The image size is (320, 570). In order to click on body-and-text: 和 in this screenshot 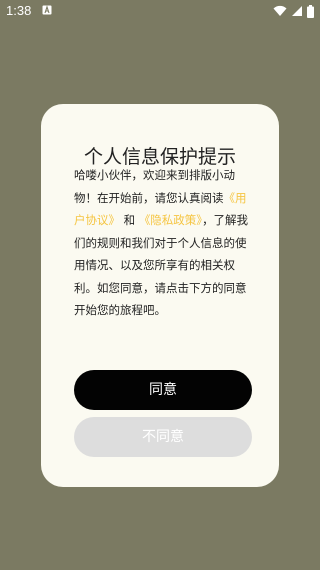, I will do `click(129, 220)`.